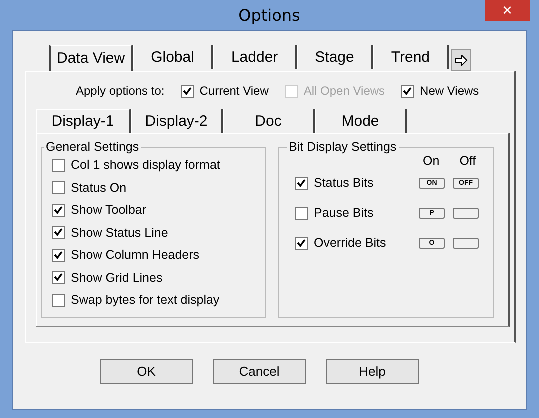  Describe the element at coordinates (431, 161) in the screenshot. I see `column-header: On` at that location.